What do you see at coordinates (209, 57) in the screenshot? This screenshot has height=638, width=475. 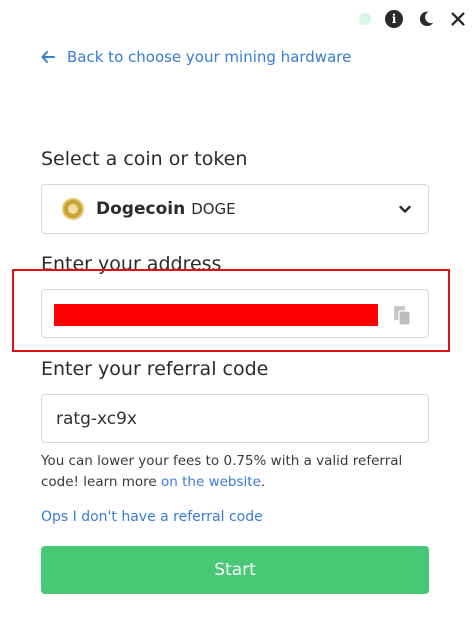 I see `back-link-label: Back to choose your mining hardware` at bounding box center [209, 57].